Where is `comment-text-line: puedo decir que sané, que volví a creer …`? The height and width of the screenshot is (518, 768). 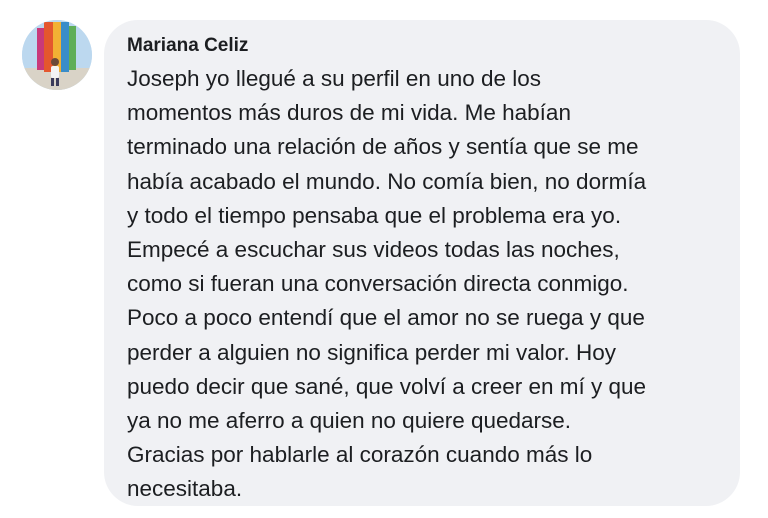
comment-text-line: puedo decir que sané, que volví a creer … is located at coordinates (387, 386).